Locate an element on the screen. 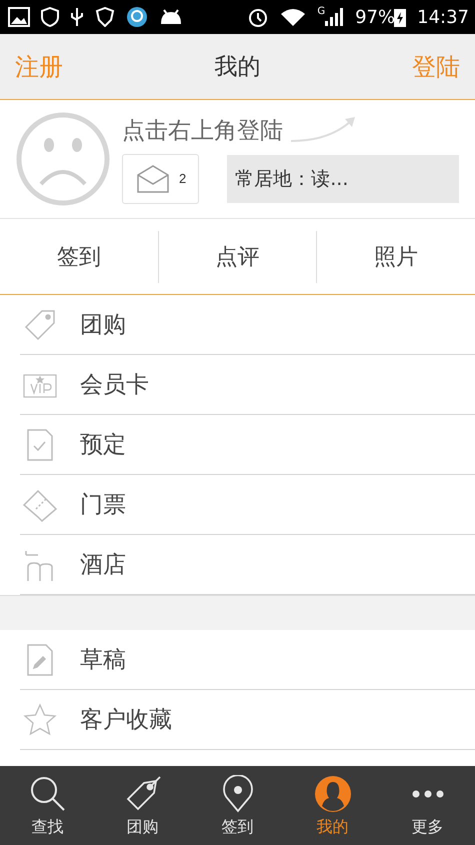  menu-item: 团购 is located at coordinates (247, 324).